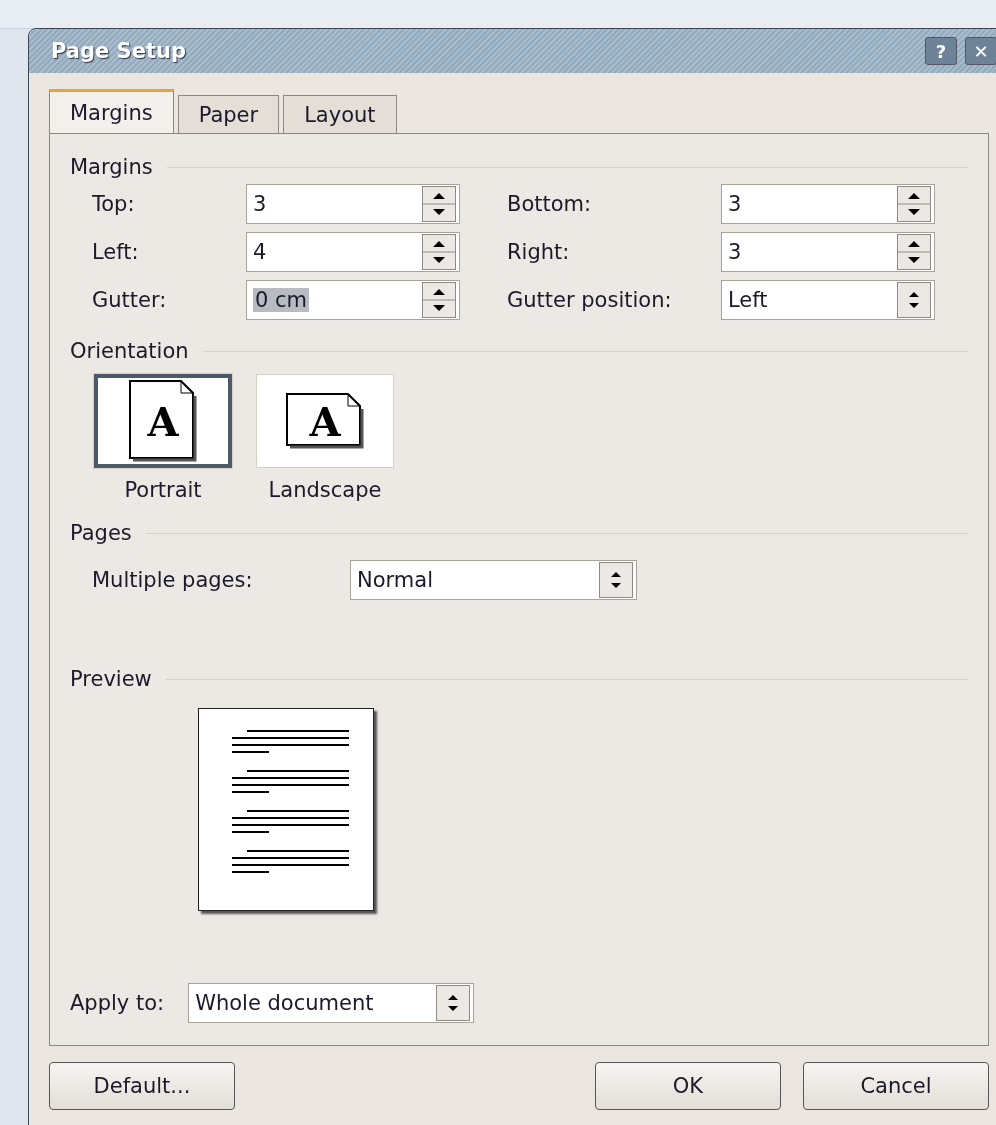  Describe the element at coordinates (331, 1003) in the screenshot. I see `dropdown-field: Whole document` at that location.